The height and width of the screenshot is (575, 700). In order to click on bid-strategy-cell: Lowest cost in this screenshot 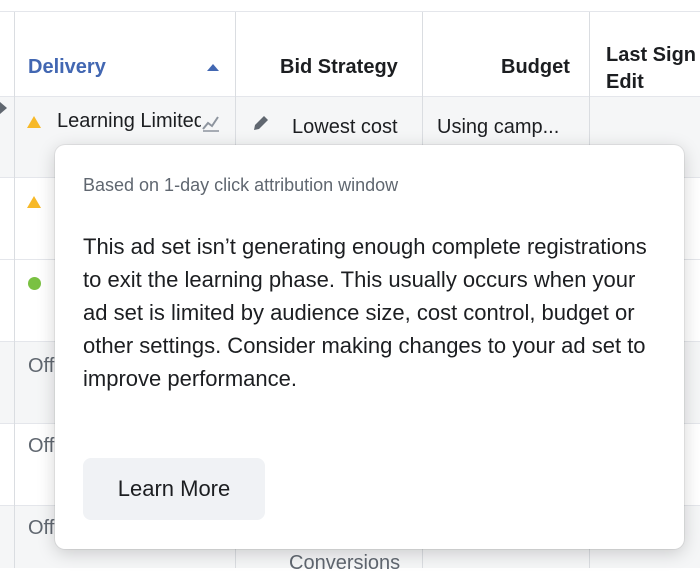, I will do `click(345, 127)`.